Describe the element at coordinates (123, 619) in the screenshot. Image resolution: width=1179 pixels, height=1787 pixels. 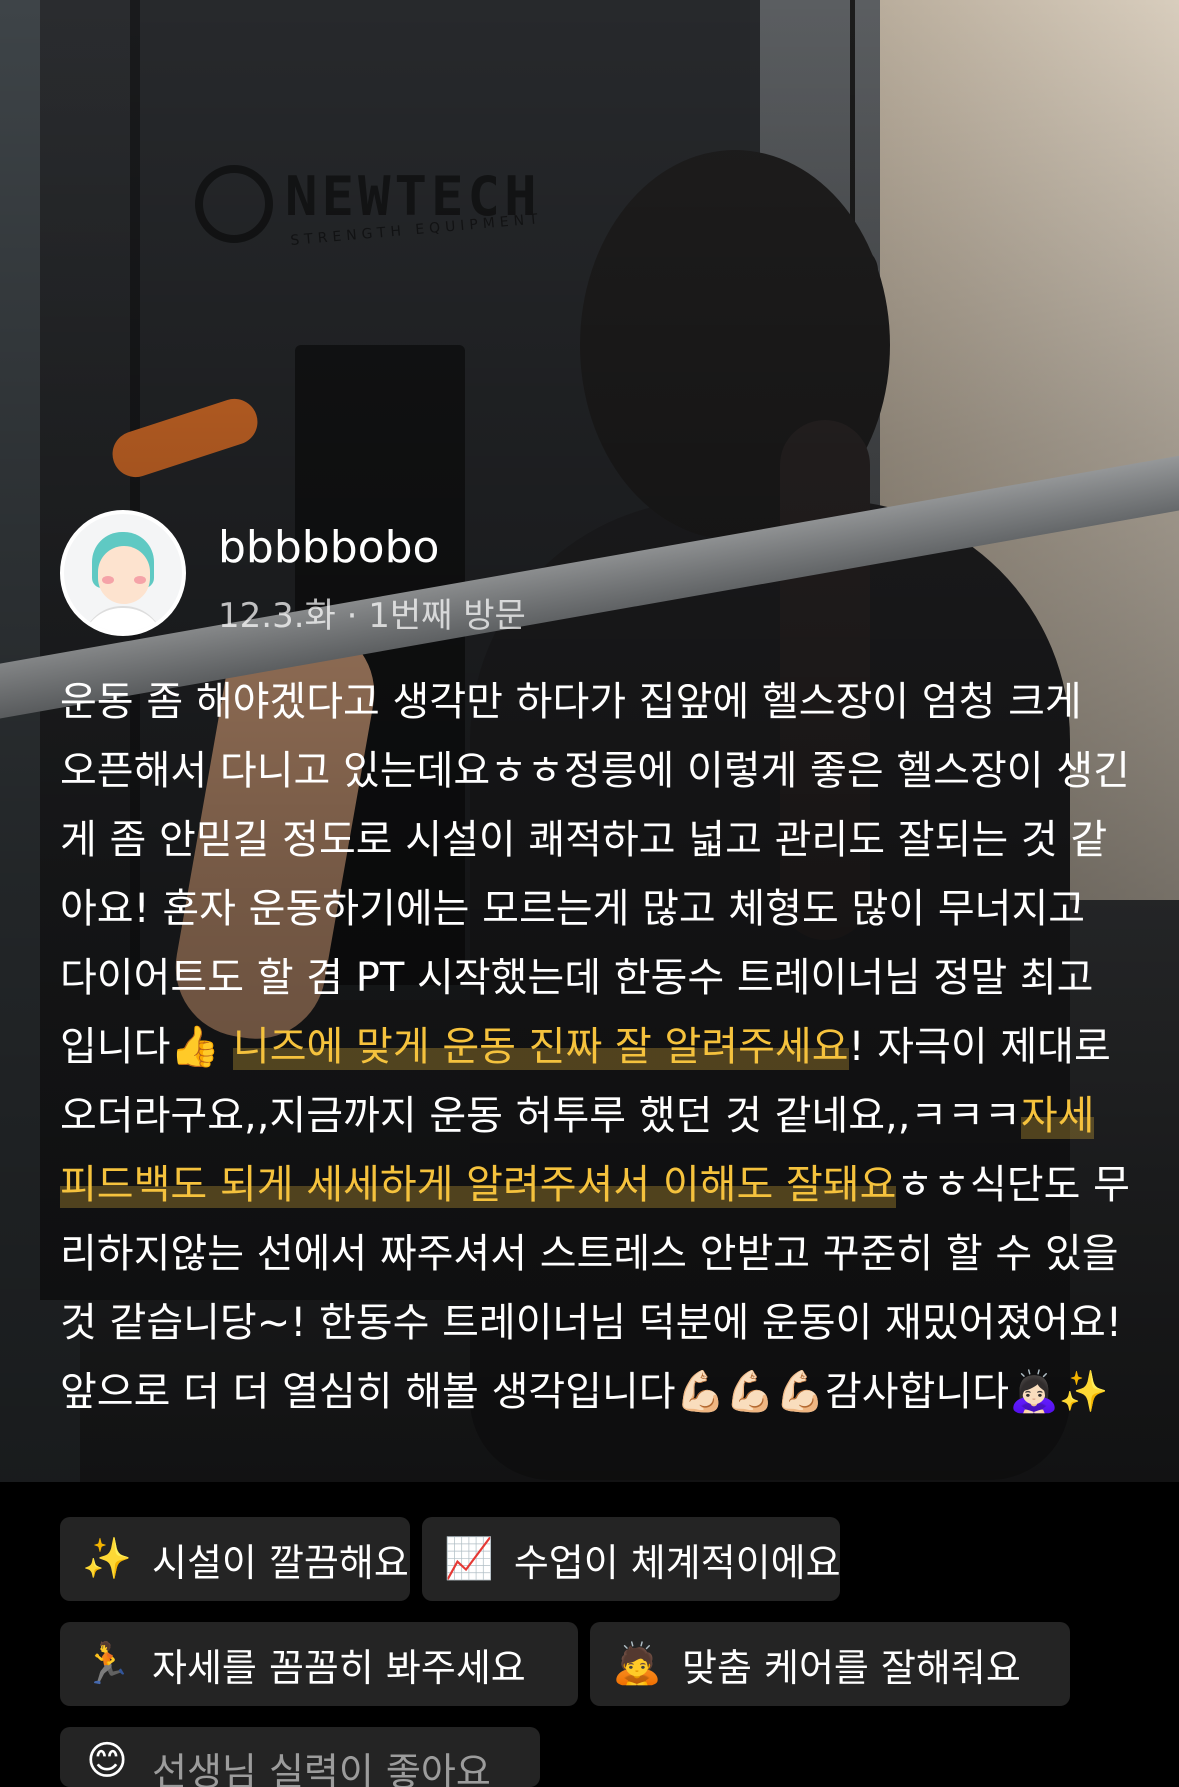
I see `avatar-shirt` at that location.